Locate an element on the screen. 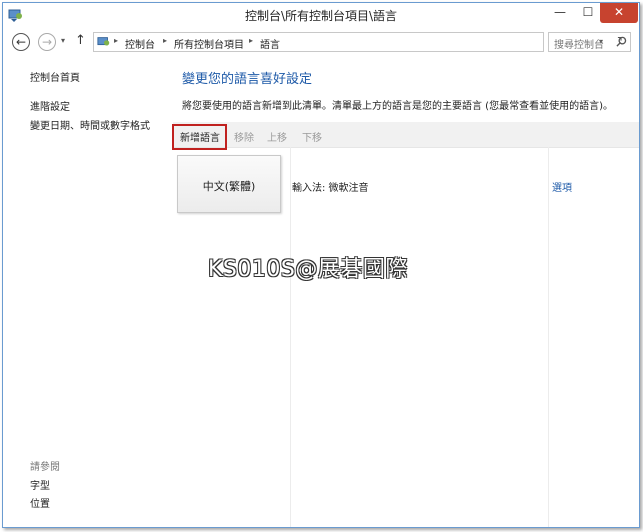 This screenshot has height=532, width=643. move-down-button: 下移 is located at coordinates (312, 136).